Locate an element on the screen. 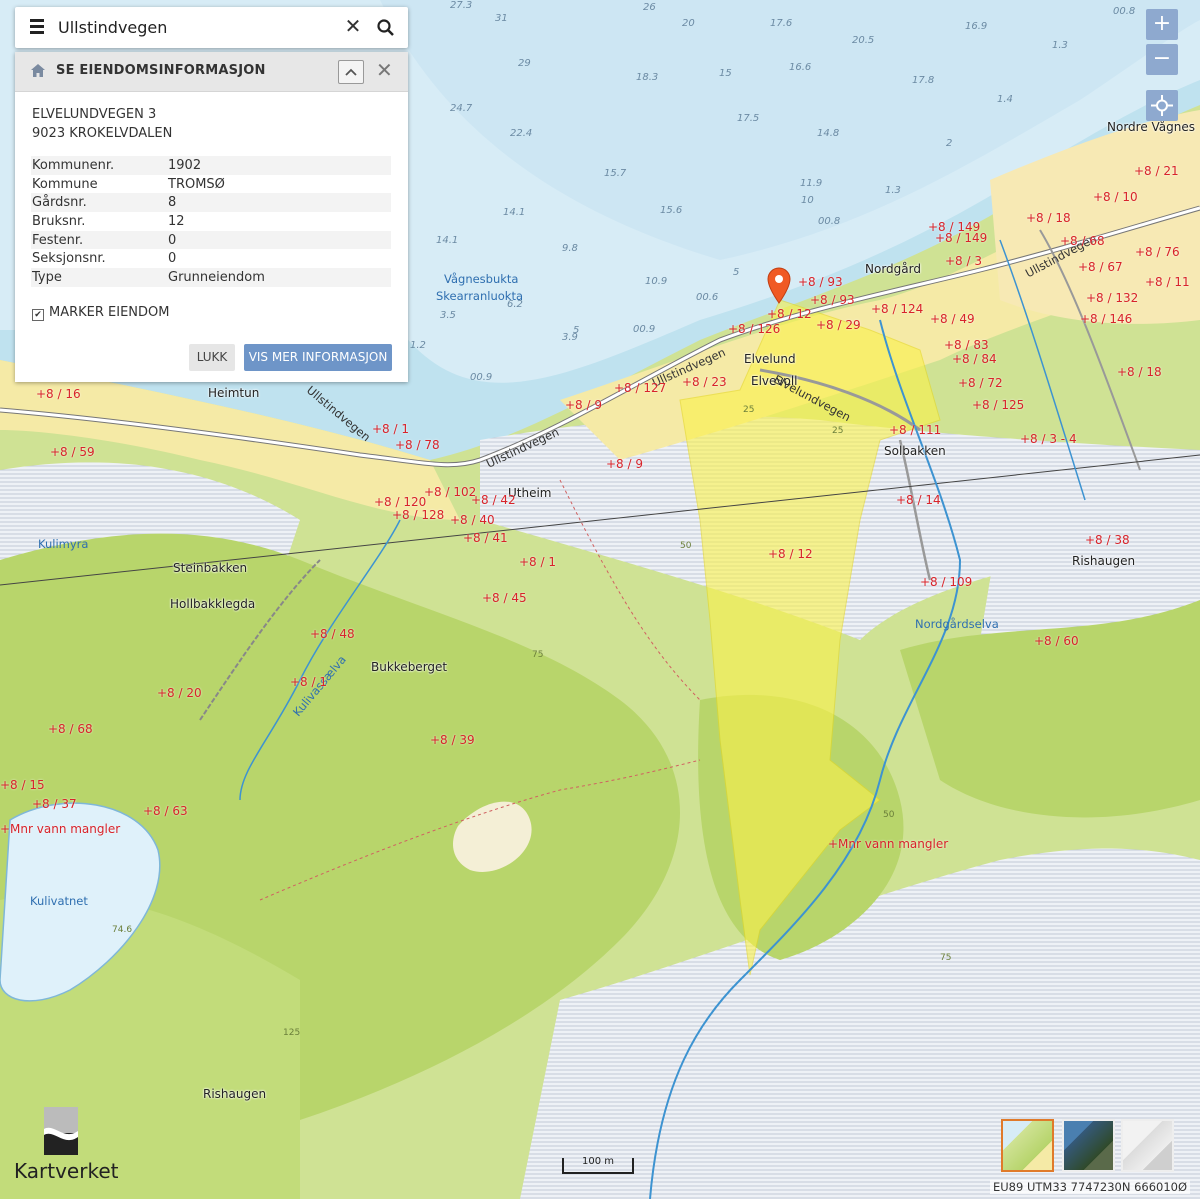  property-row: Festenr. 0 is located at coordinates (211, 240).